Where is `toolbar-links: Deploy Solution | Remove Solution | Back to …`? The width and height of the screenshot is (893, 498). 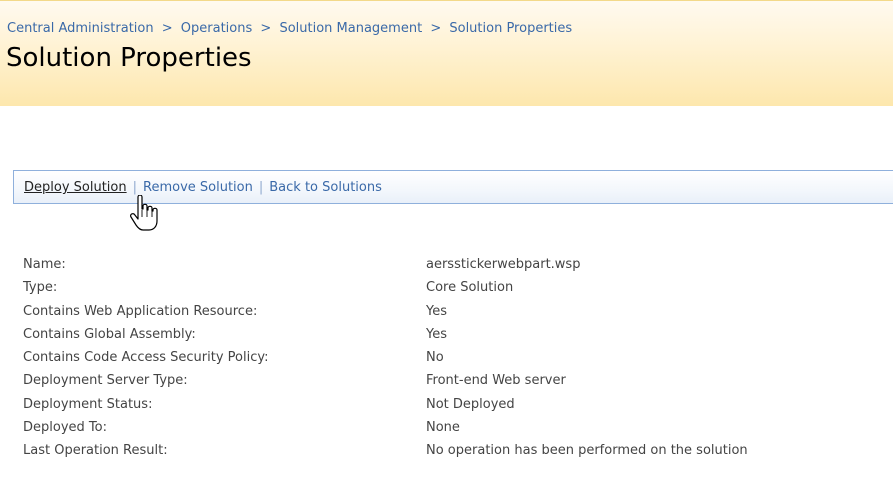 toolbar-links: Deploy Solution | Remove Solution | Back to … is located at coordinates (203, 187).